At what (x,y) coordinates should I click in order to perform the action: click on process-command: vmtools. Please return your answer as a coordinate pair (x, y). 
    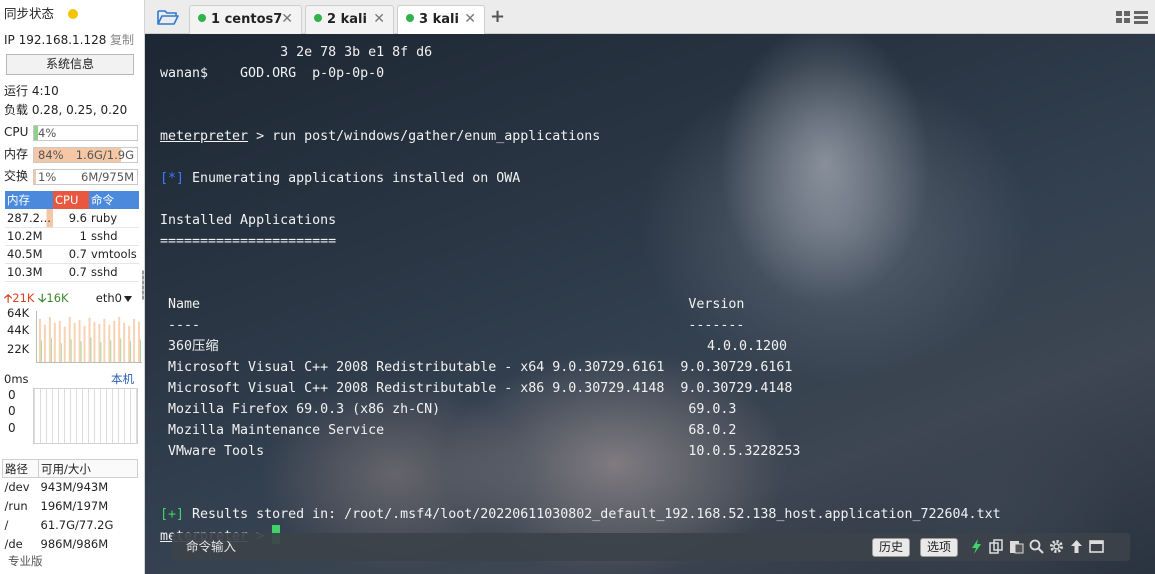
    Looking at the image, I should click on (114, 254).